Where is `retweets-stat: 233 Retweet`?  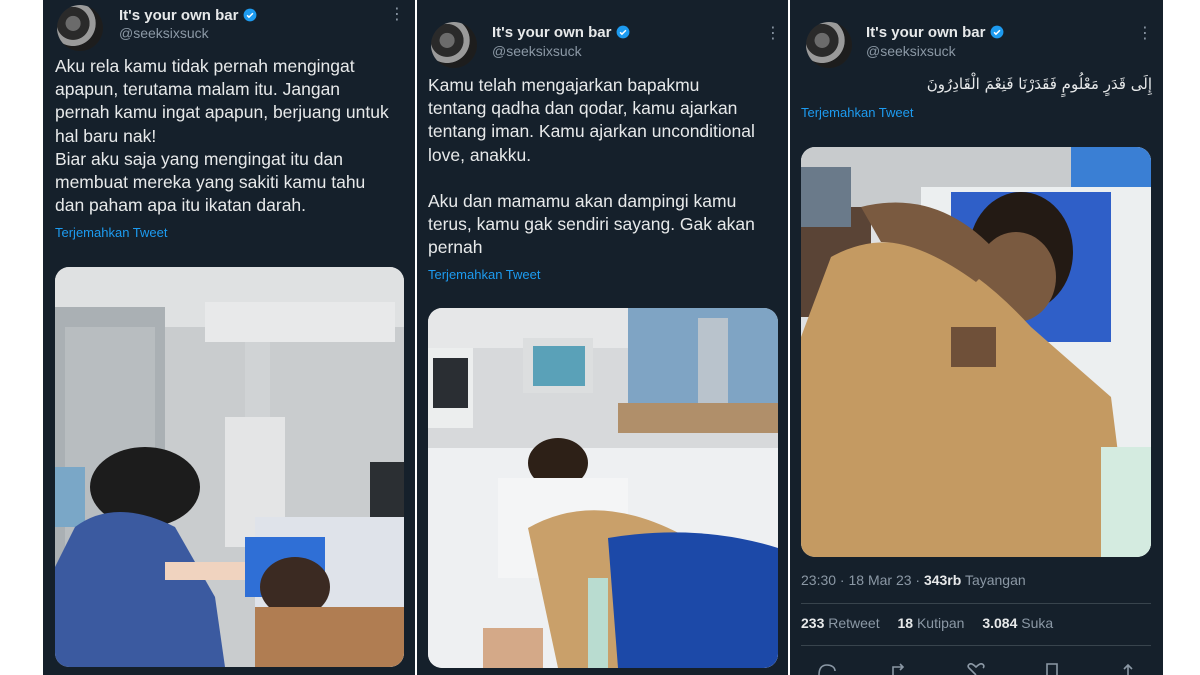 retweets-stat: 233 Retweet is located at coordinates (840, 623).